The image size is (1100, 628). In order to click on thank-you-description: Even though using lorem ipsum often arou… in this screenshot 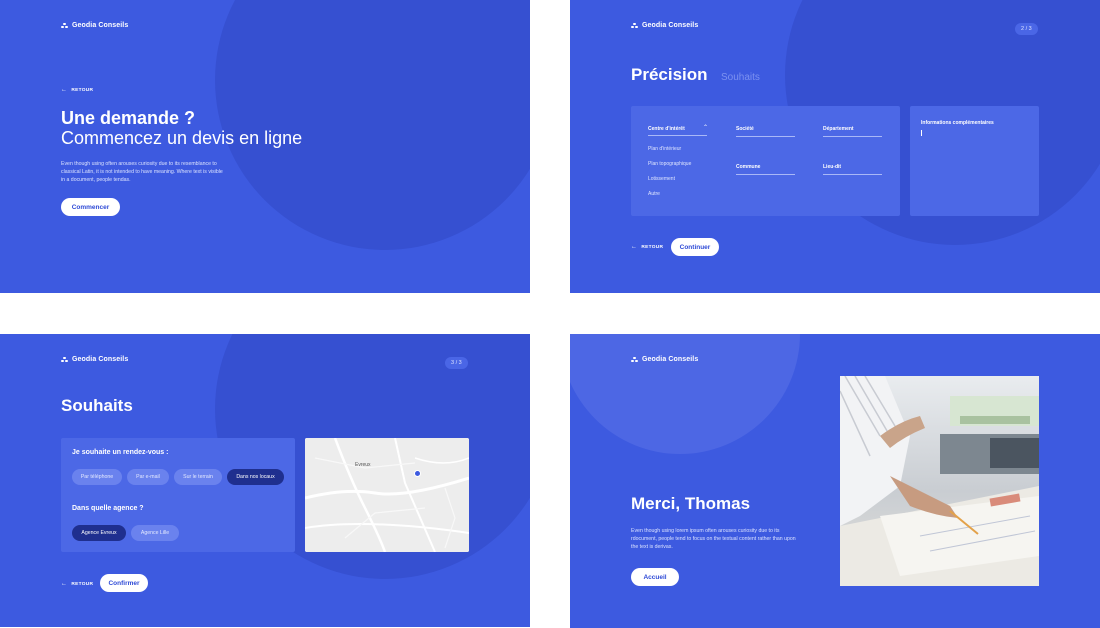, I will do `click(713, 539)`.